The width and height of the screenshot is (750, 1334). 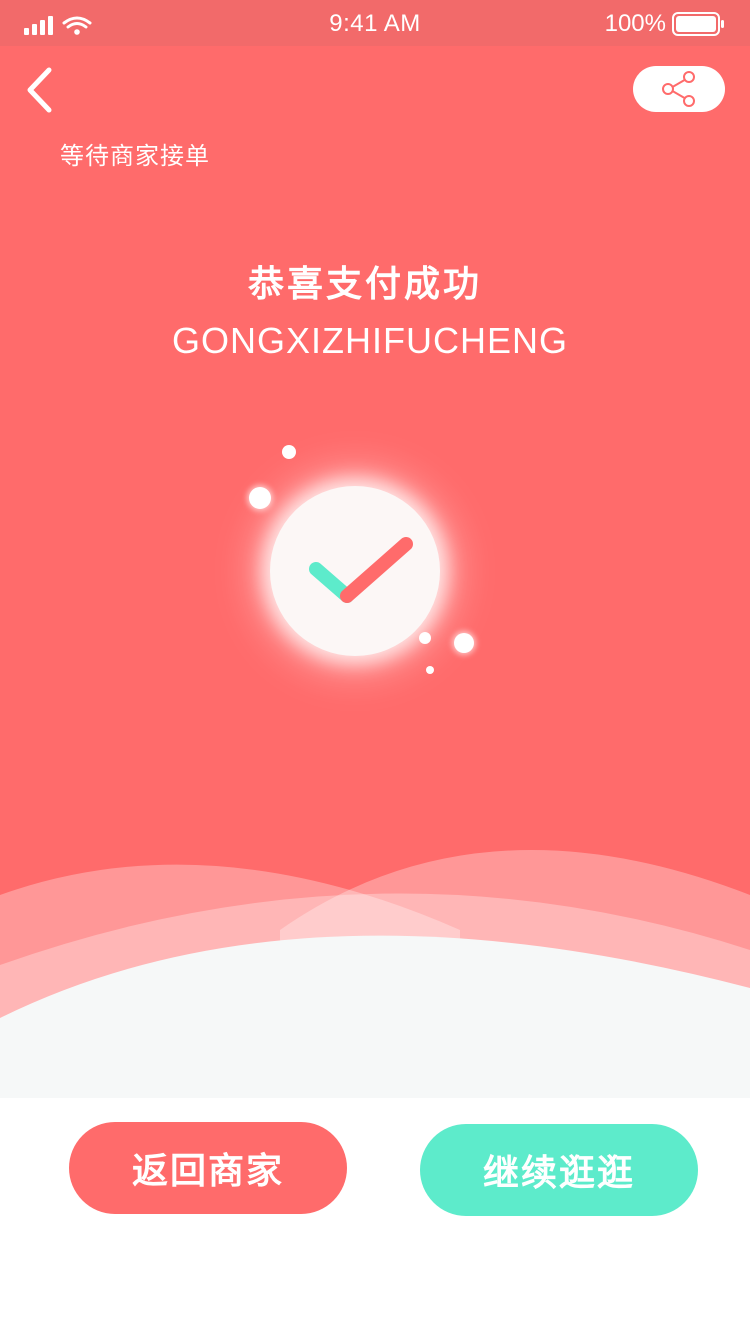 I want to click on chevron-left-icon, so click(x=39, y=90).